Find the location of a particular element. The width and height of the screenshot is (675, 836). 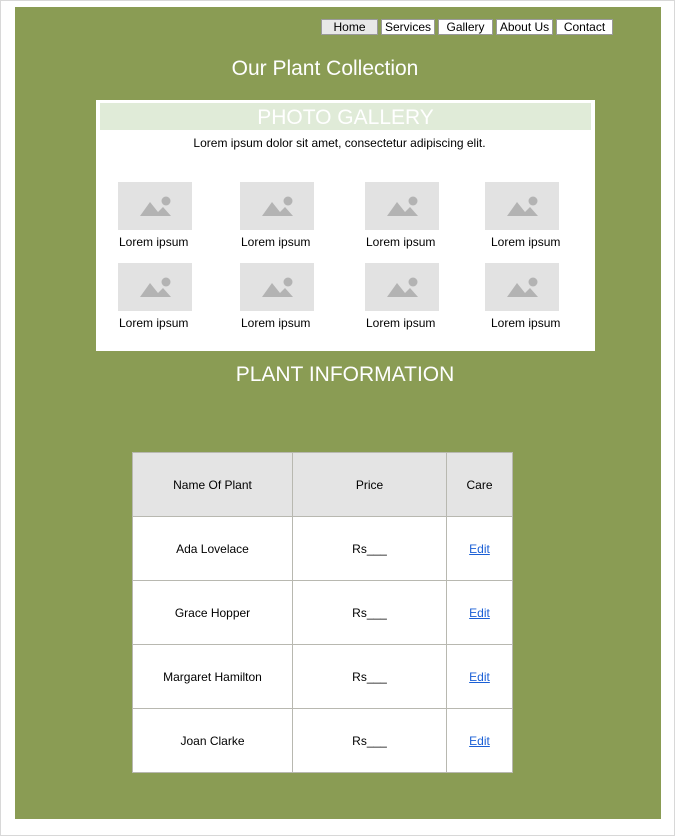

gallery-heading: PHOTO GALLERY is located at coordinates (345, 116).